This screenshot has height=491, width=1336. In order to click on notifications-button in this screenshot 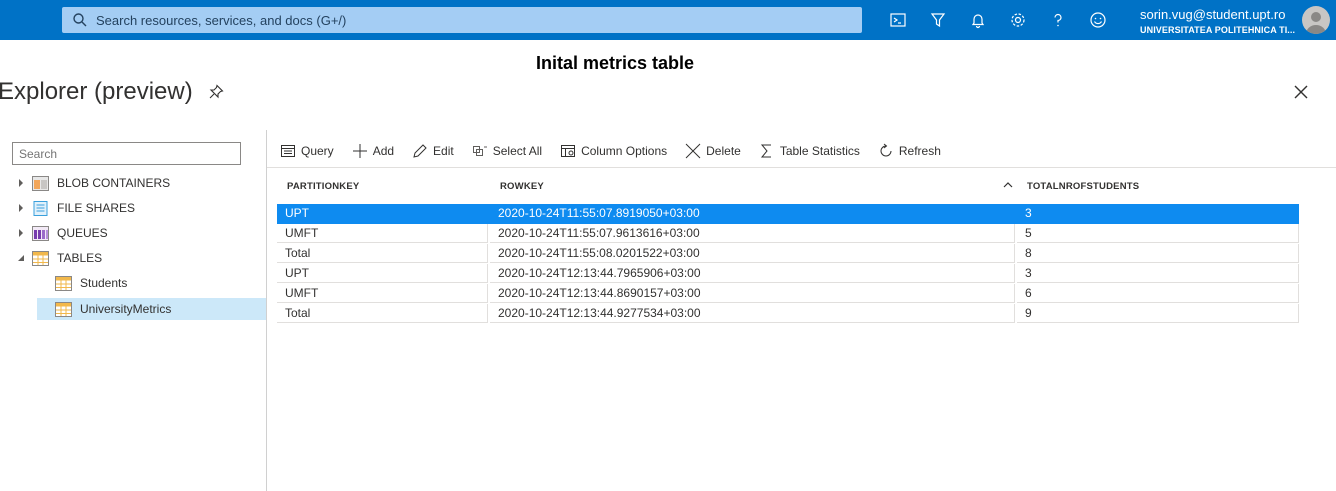, I will do `click(978, 20)`.